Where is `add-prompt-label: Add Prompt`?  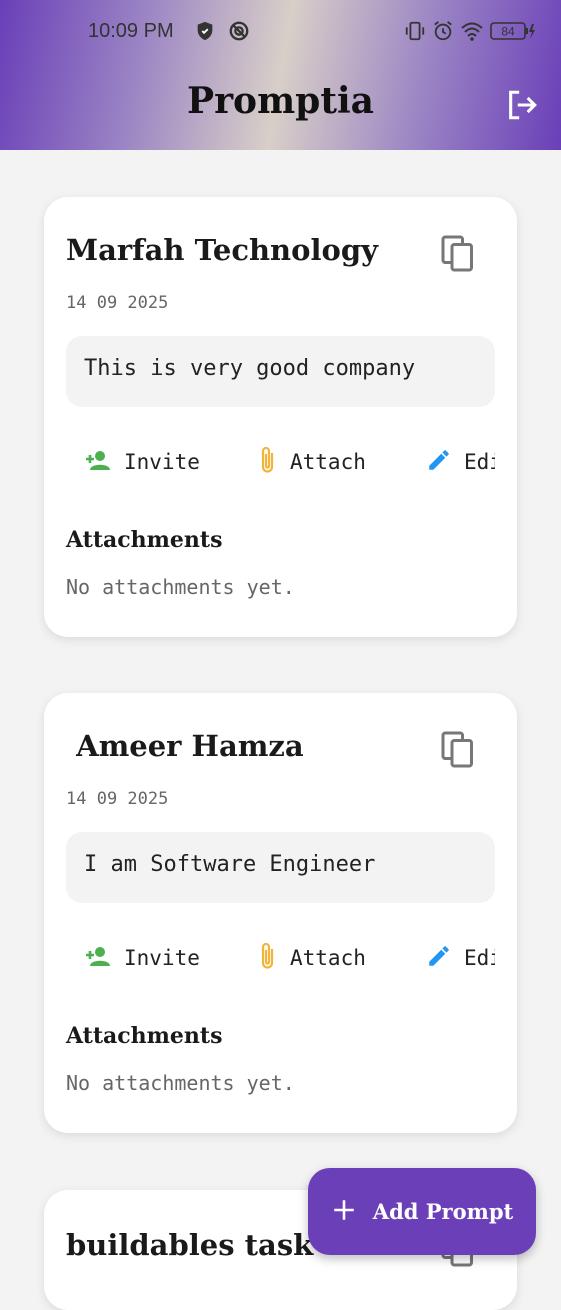
add-prompt-label: Add Prompt is located at coordinates (443, 1211).